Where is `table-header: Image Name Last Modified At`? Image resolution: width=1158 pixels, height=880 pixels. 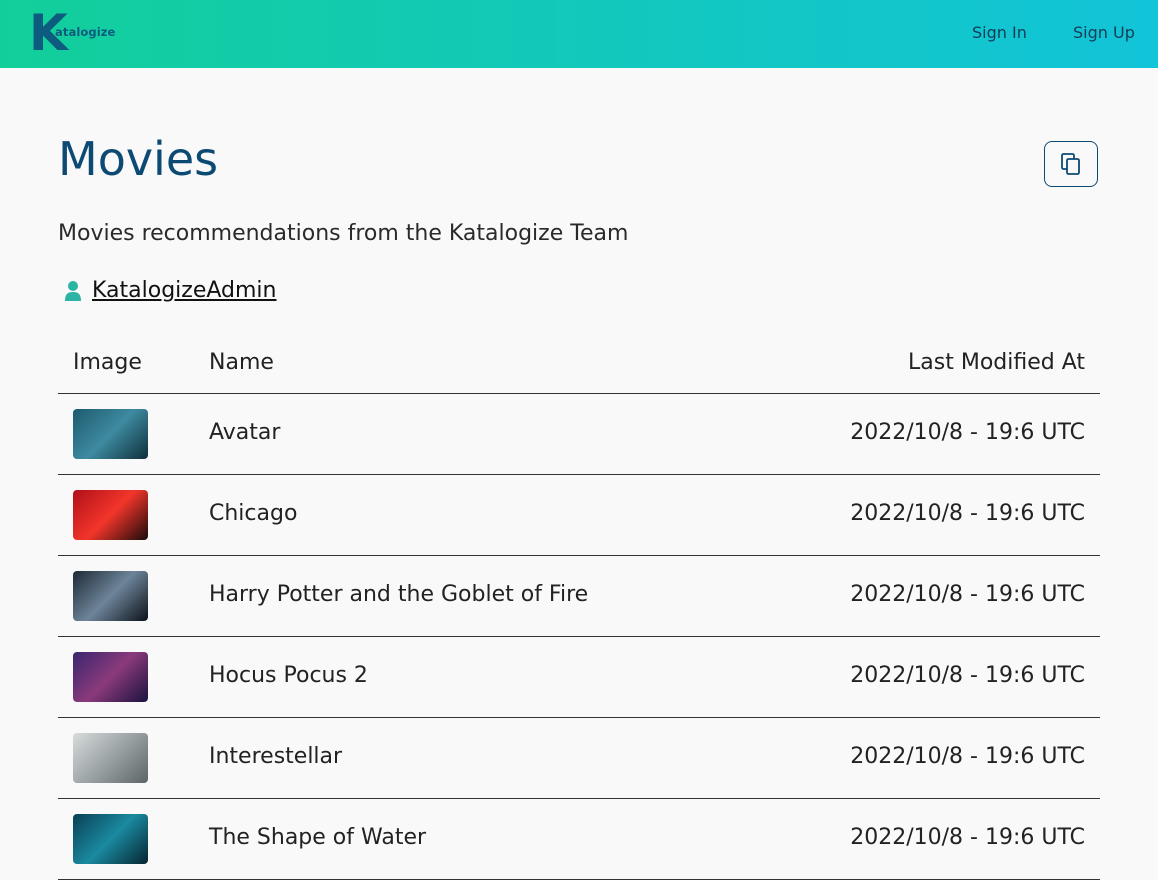 table-header: Image Name Last Modified At is located at coordinates (579, 366).